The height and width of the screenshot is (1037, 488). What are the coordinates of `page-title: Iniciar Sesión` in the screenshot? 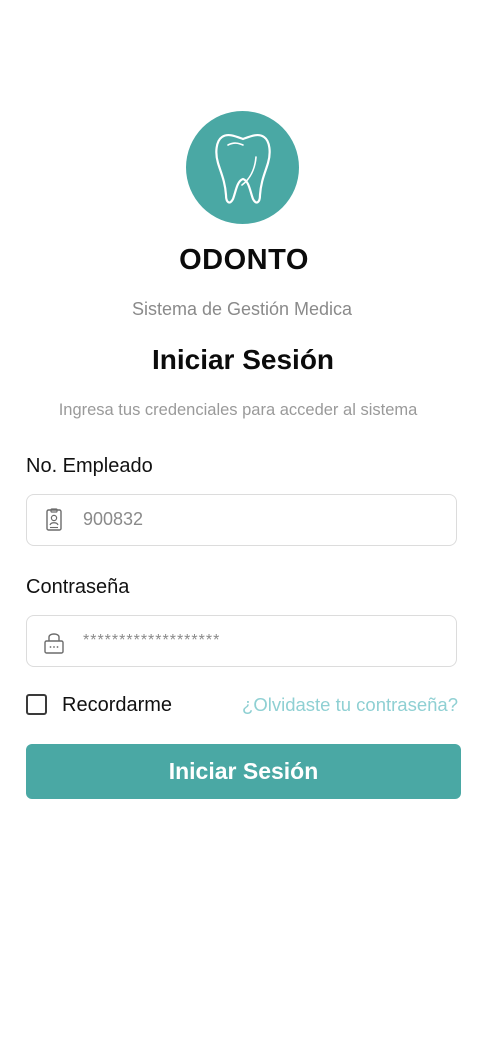 It's located at (243, 359).